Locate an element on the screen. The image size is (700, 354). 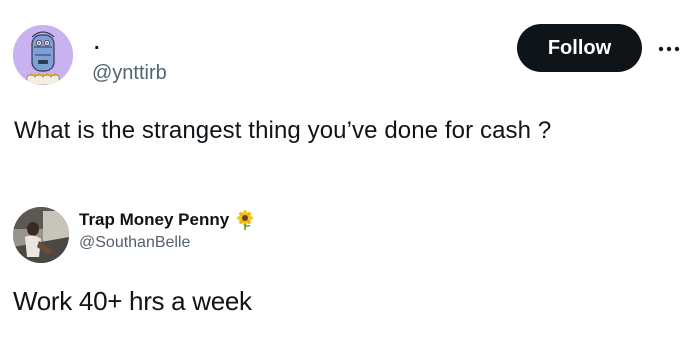
reply-text: Work 40+ hrs a week is located at coordinates (132, 301).